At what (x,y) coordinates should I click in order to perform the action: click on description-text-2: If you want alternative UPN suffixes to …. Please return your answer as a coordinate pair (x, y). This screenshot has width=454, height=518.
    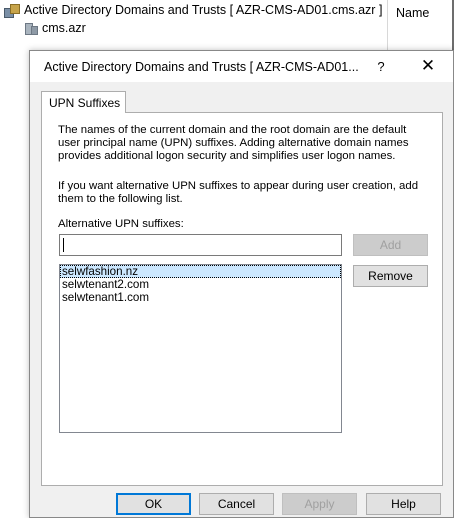
    Looking at the image, I should click on (238, 192).